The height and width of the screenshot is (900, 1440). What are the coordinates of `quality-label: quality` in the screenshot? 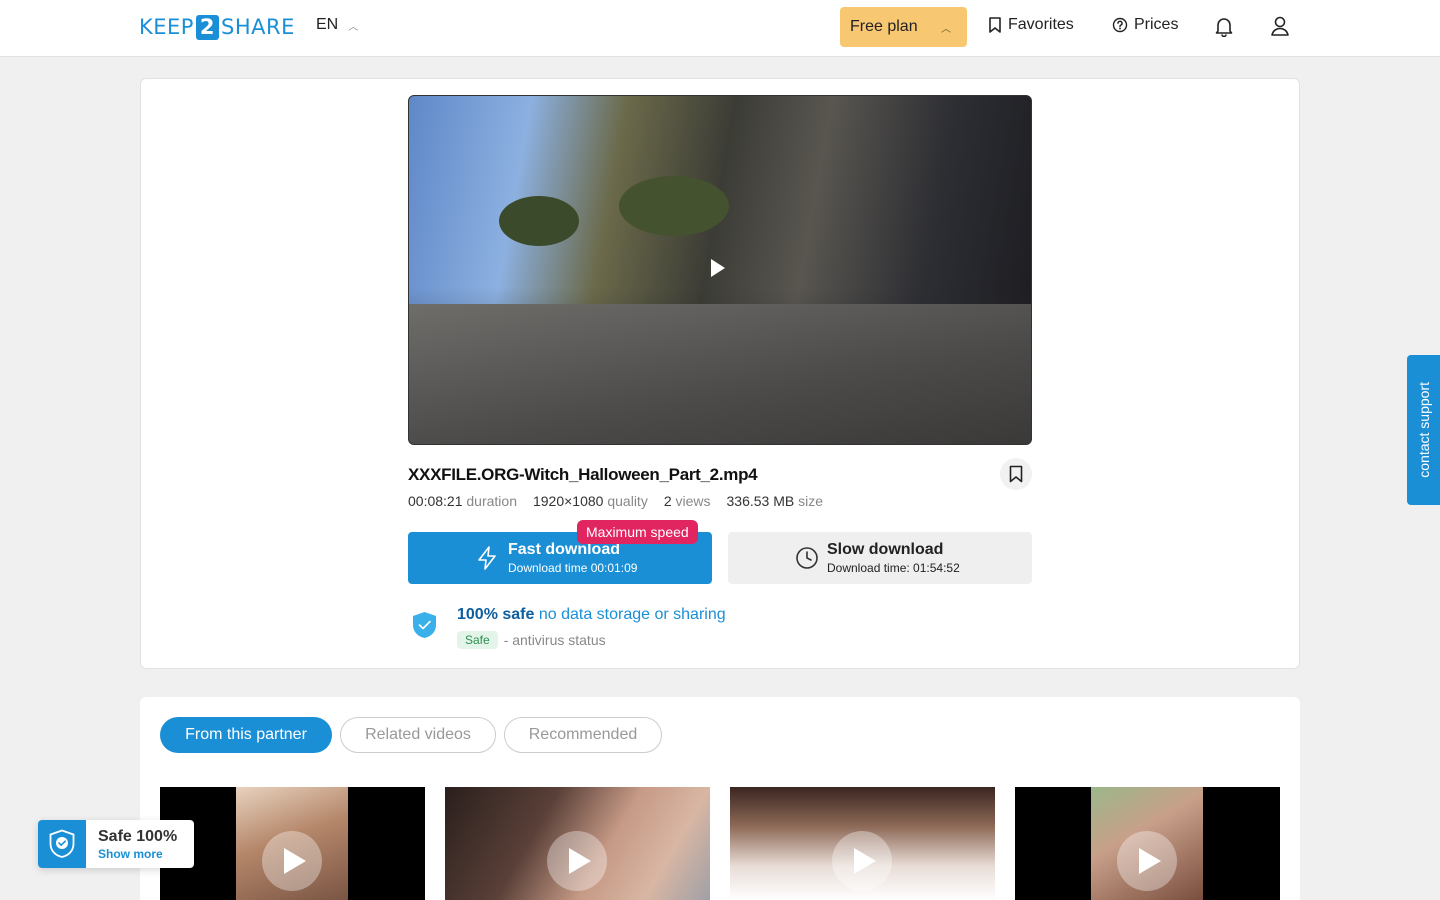 It's located at (627, 501).